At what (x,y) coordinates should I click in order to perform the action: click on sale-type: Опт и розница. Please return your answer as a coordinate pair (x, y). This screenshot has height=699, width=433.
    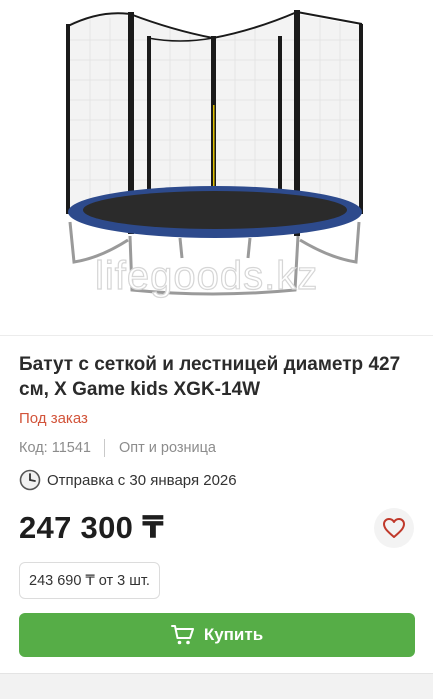
    Looking at the image, I should click on (167, 448).